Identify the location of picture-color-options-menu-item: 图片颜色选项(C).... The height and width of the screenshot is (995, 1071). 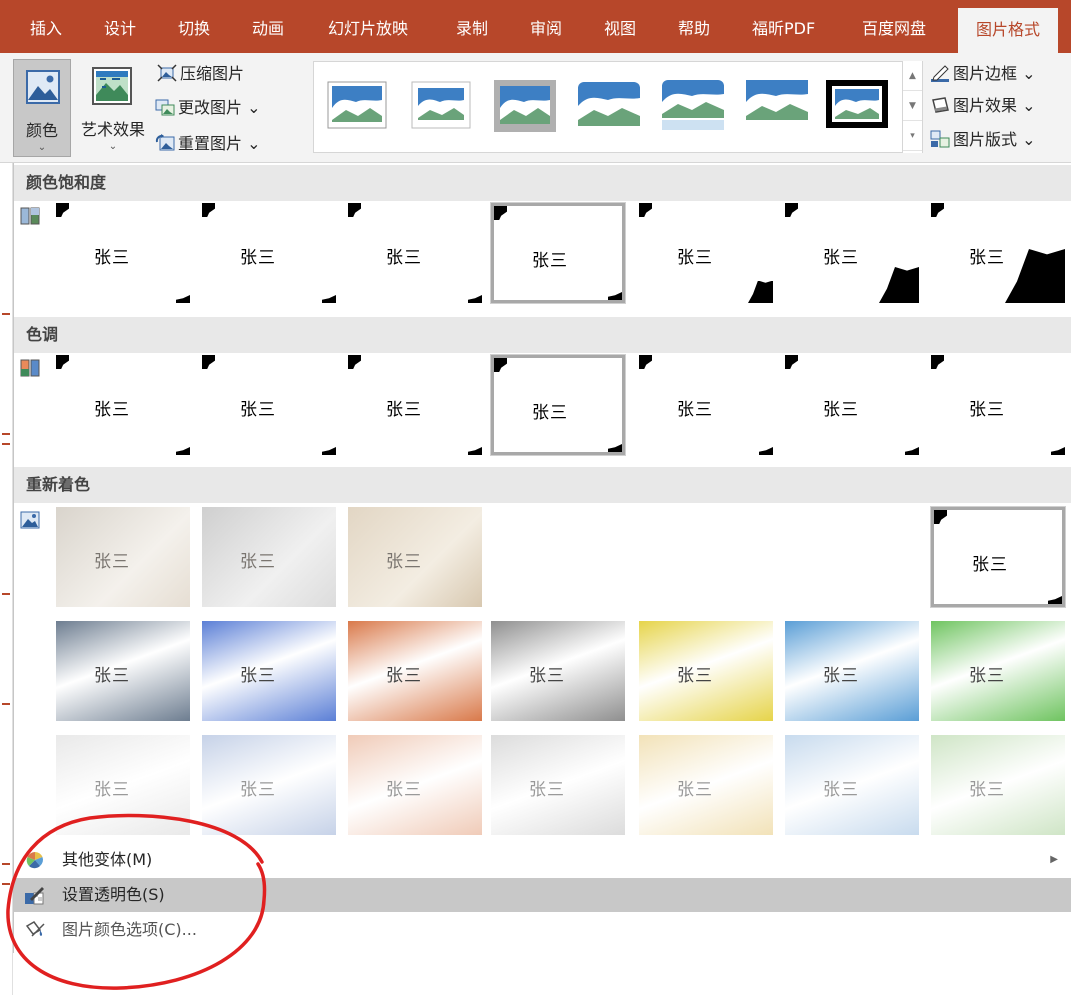
(542, 930).